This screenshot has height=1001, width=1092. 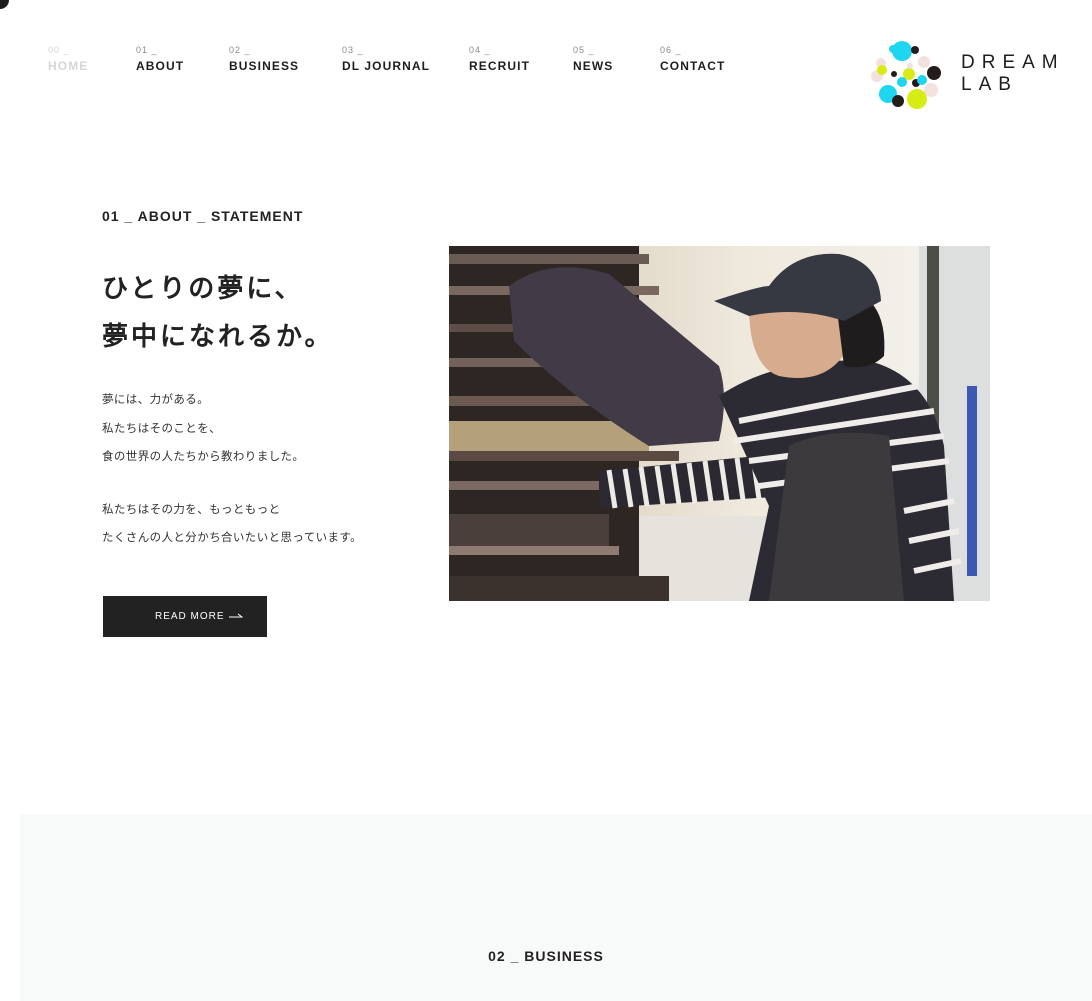 What do you see at coordinates (218, 336) in the screenshot?
I see `headline-line-2: 夢中になれるか。` at bounding box center [218, 336].